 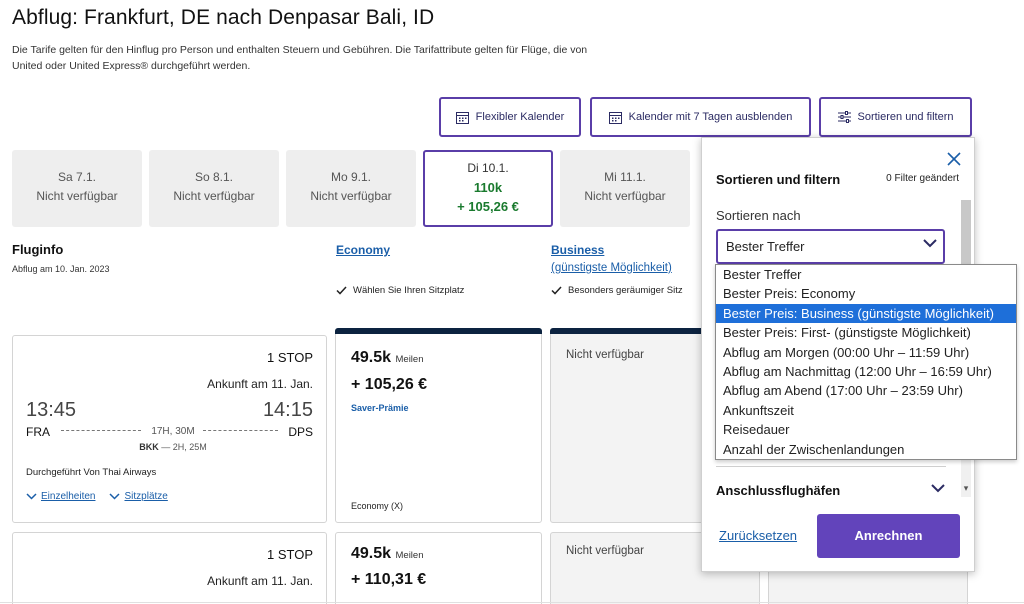 What do you see at coordinates (149, 447) in the screenshot?
I see `layover-airport: BKK` at bounding box center [149, 447].